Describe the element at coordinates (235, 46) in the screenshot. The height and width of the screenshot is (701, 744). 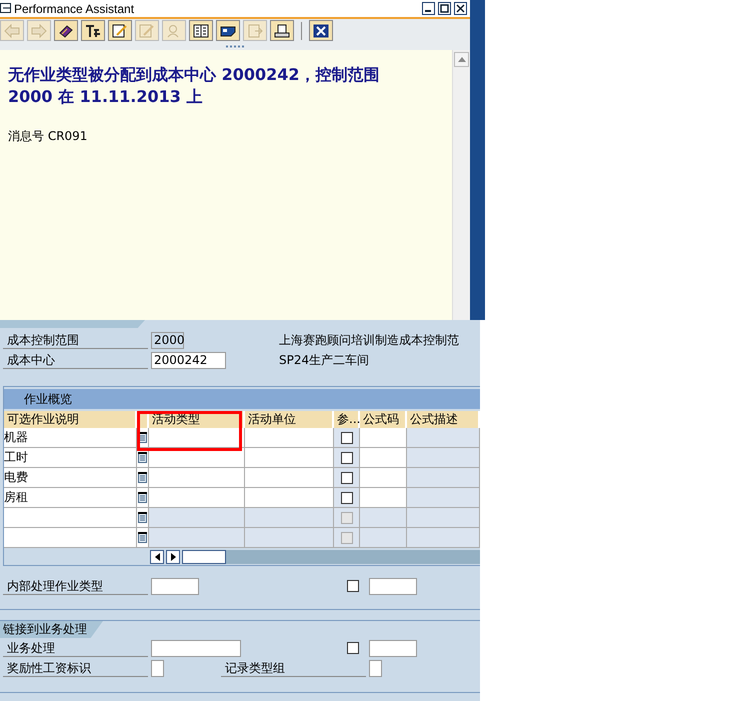
I see `splitter-handle` at that location.